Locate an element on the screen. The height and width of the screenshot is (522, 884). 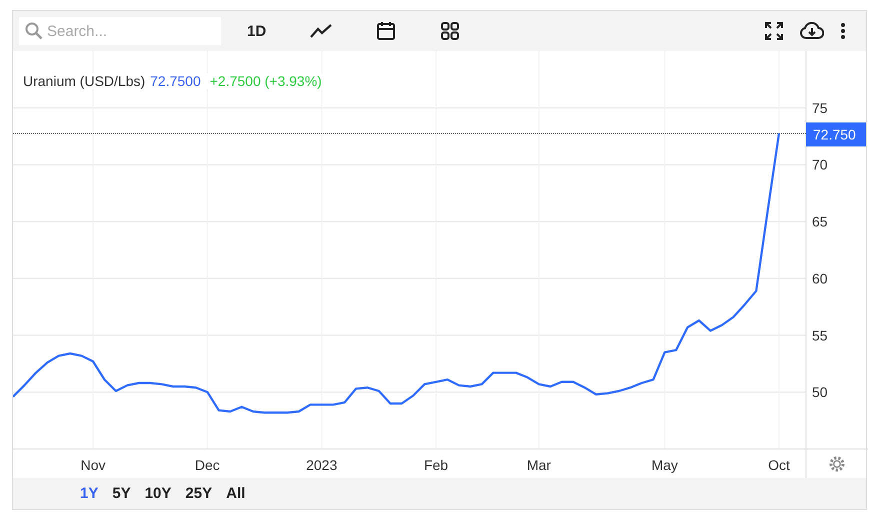
price-tag: 72.750 is located at coordinates (836, 134).